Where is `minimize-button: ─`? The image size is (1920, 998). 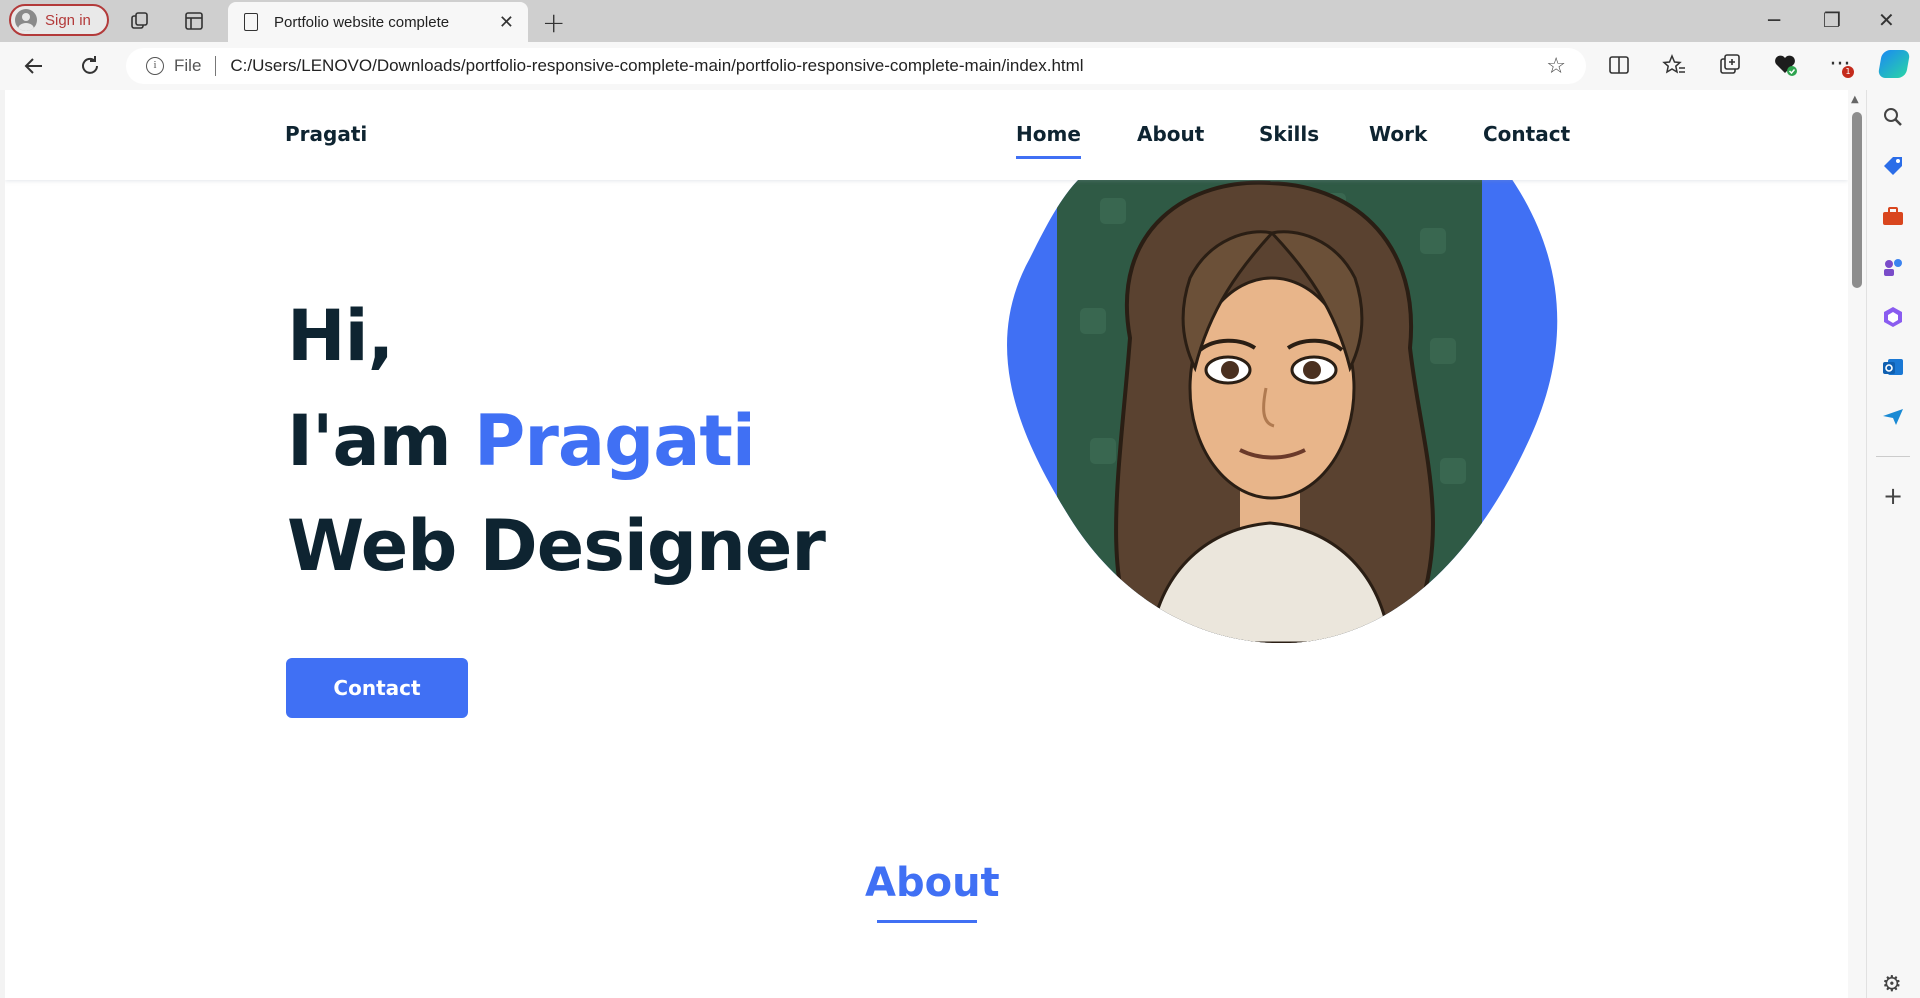
minimize-button: ─ is located at coordinates (1774, 20).